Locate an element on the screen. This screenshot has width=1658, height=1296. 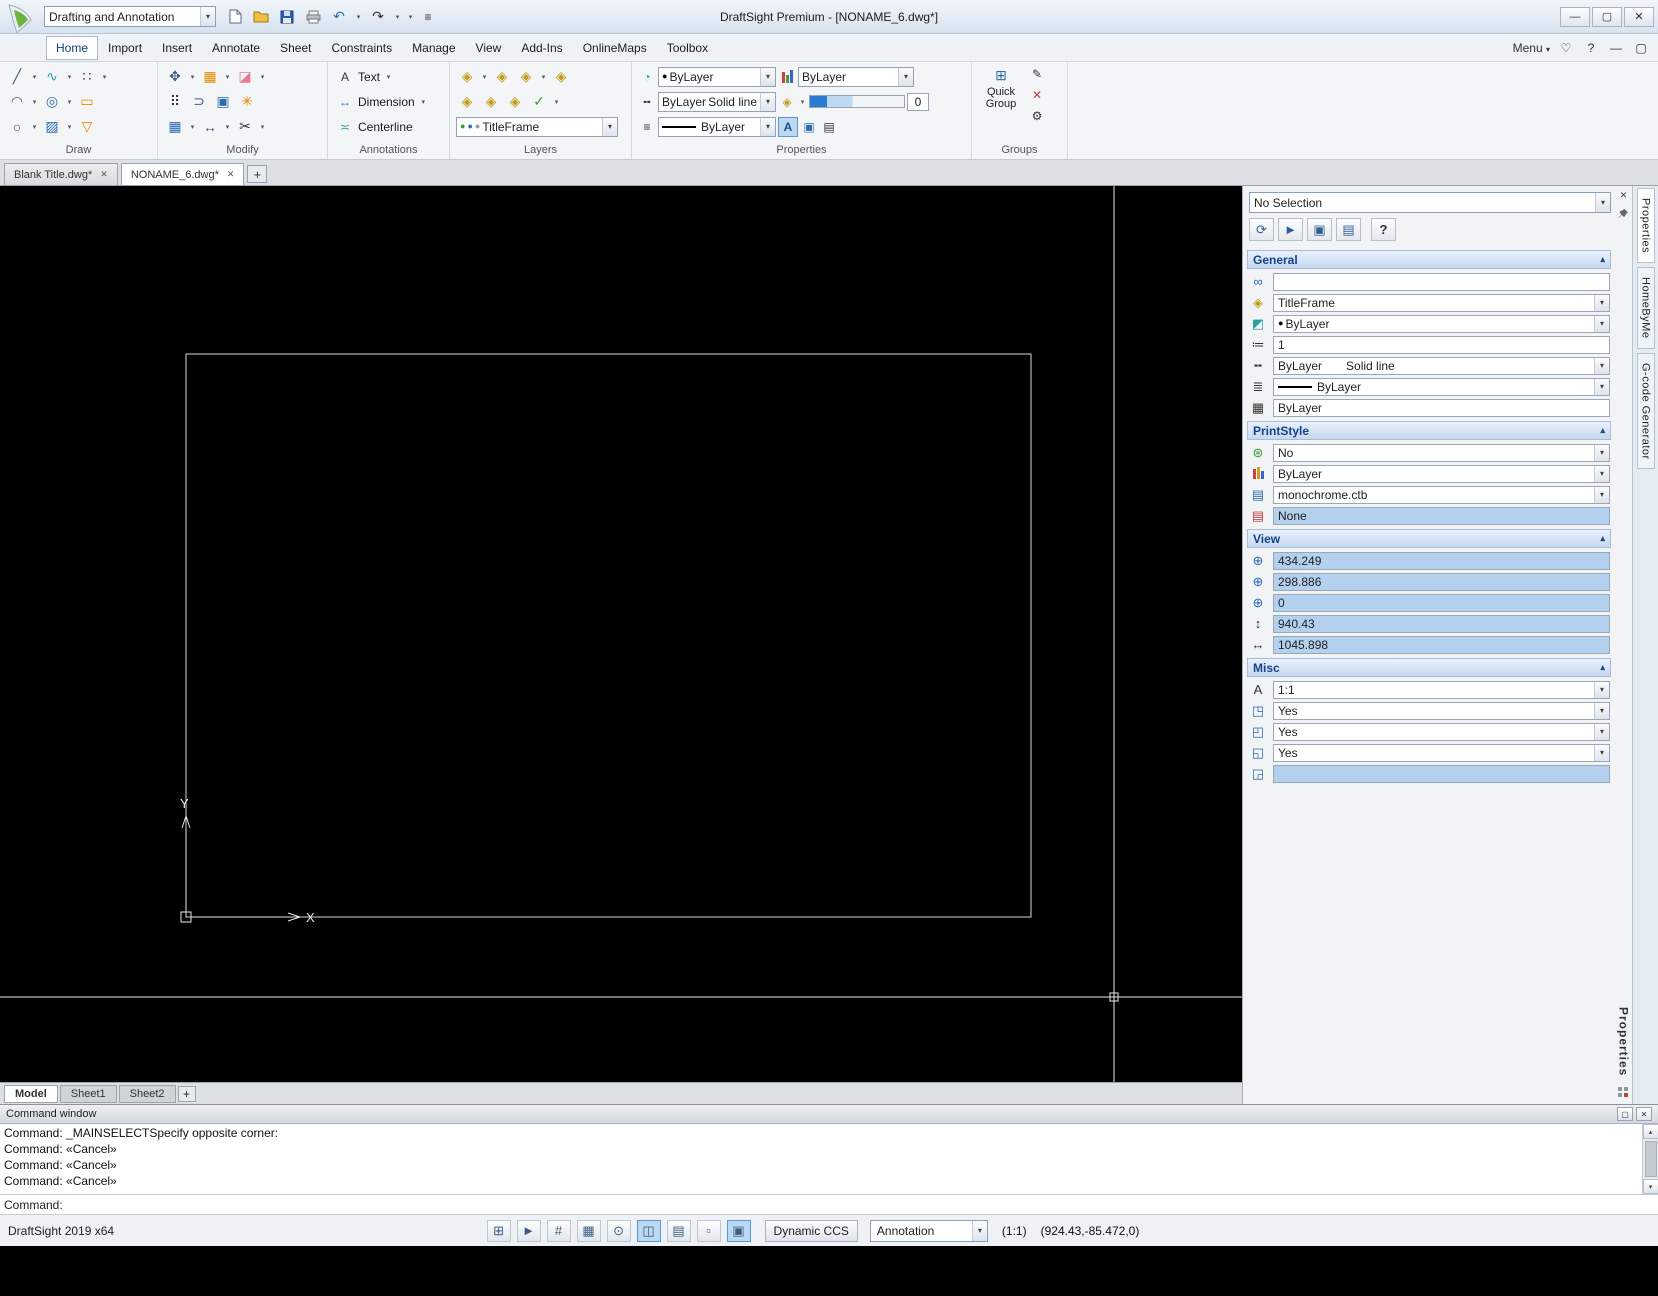
hyperlink-field is located at coordinates (1441, 281).